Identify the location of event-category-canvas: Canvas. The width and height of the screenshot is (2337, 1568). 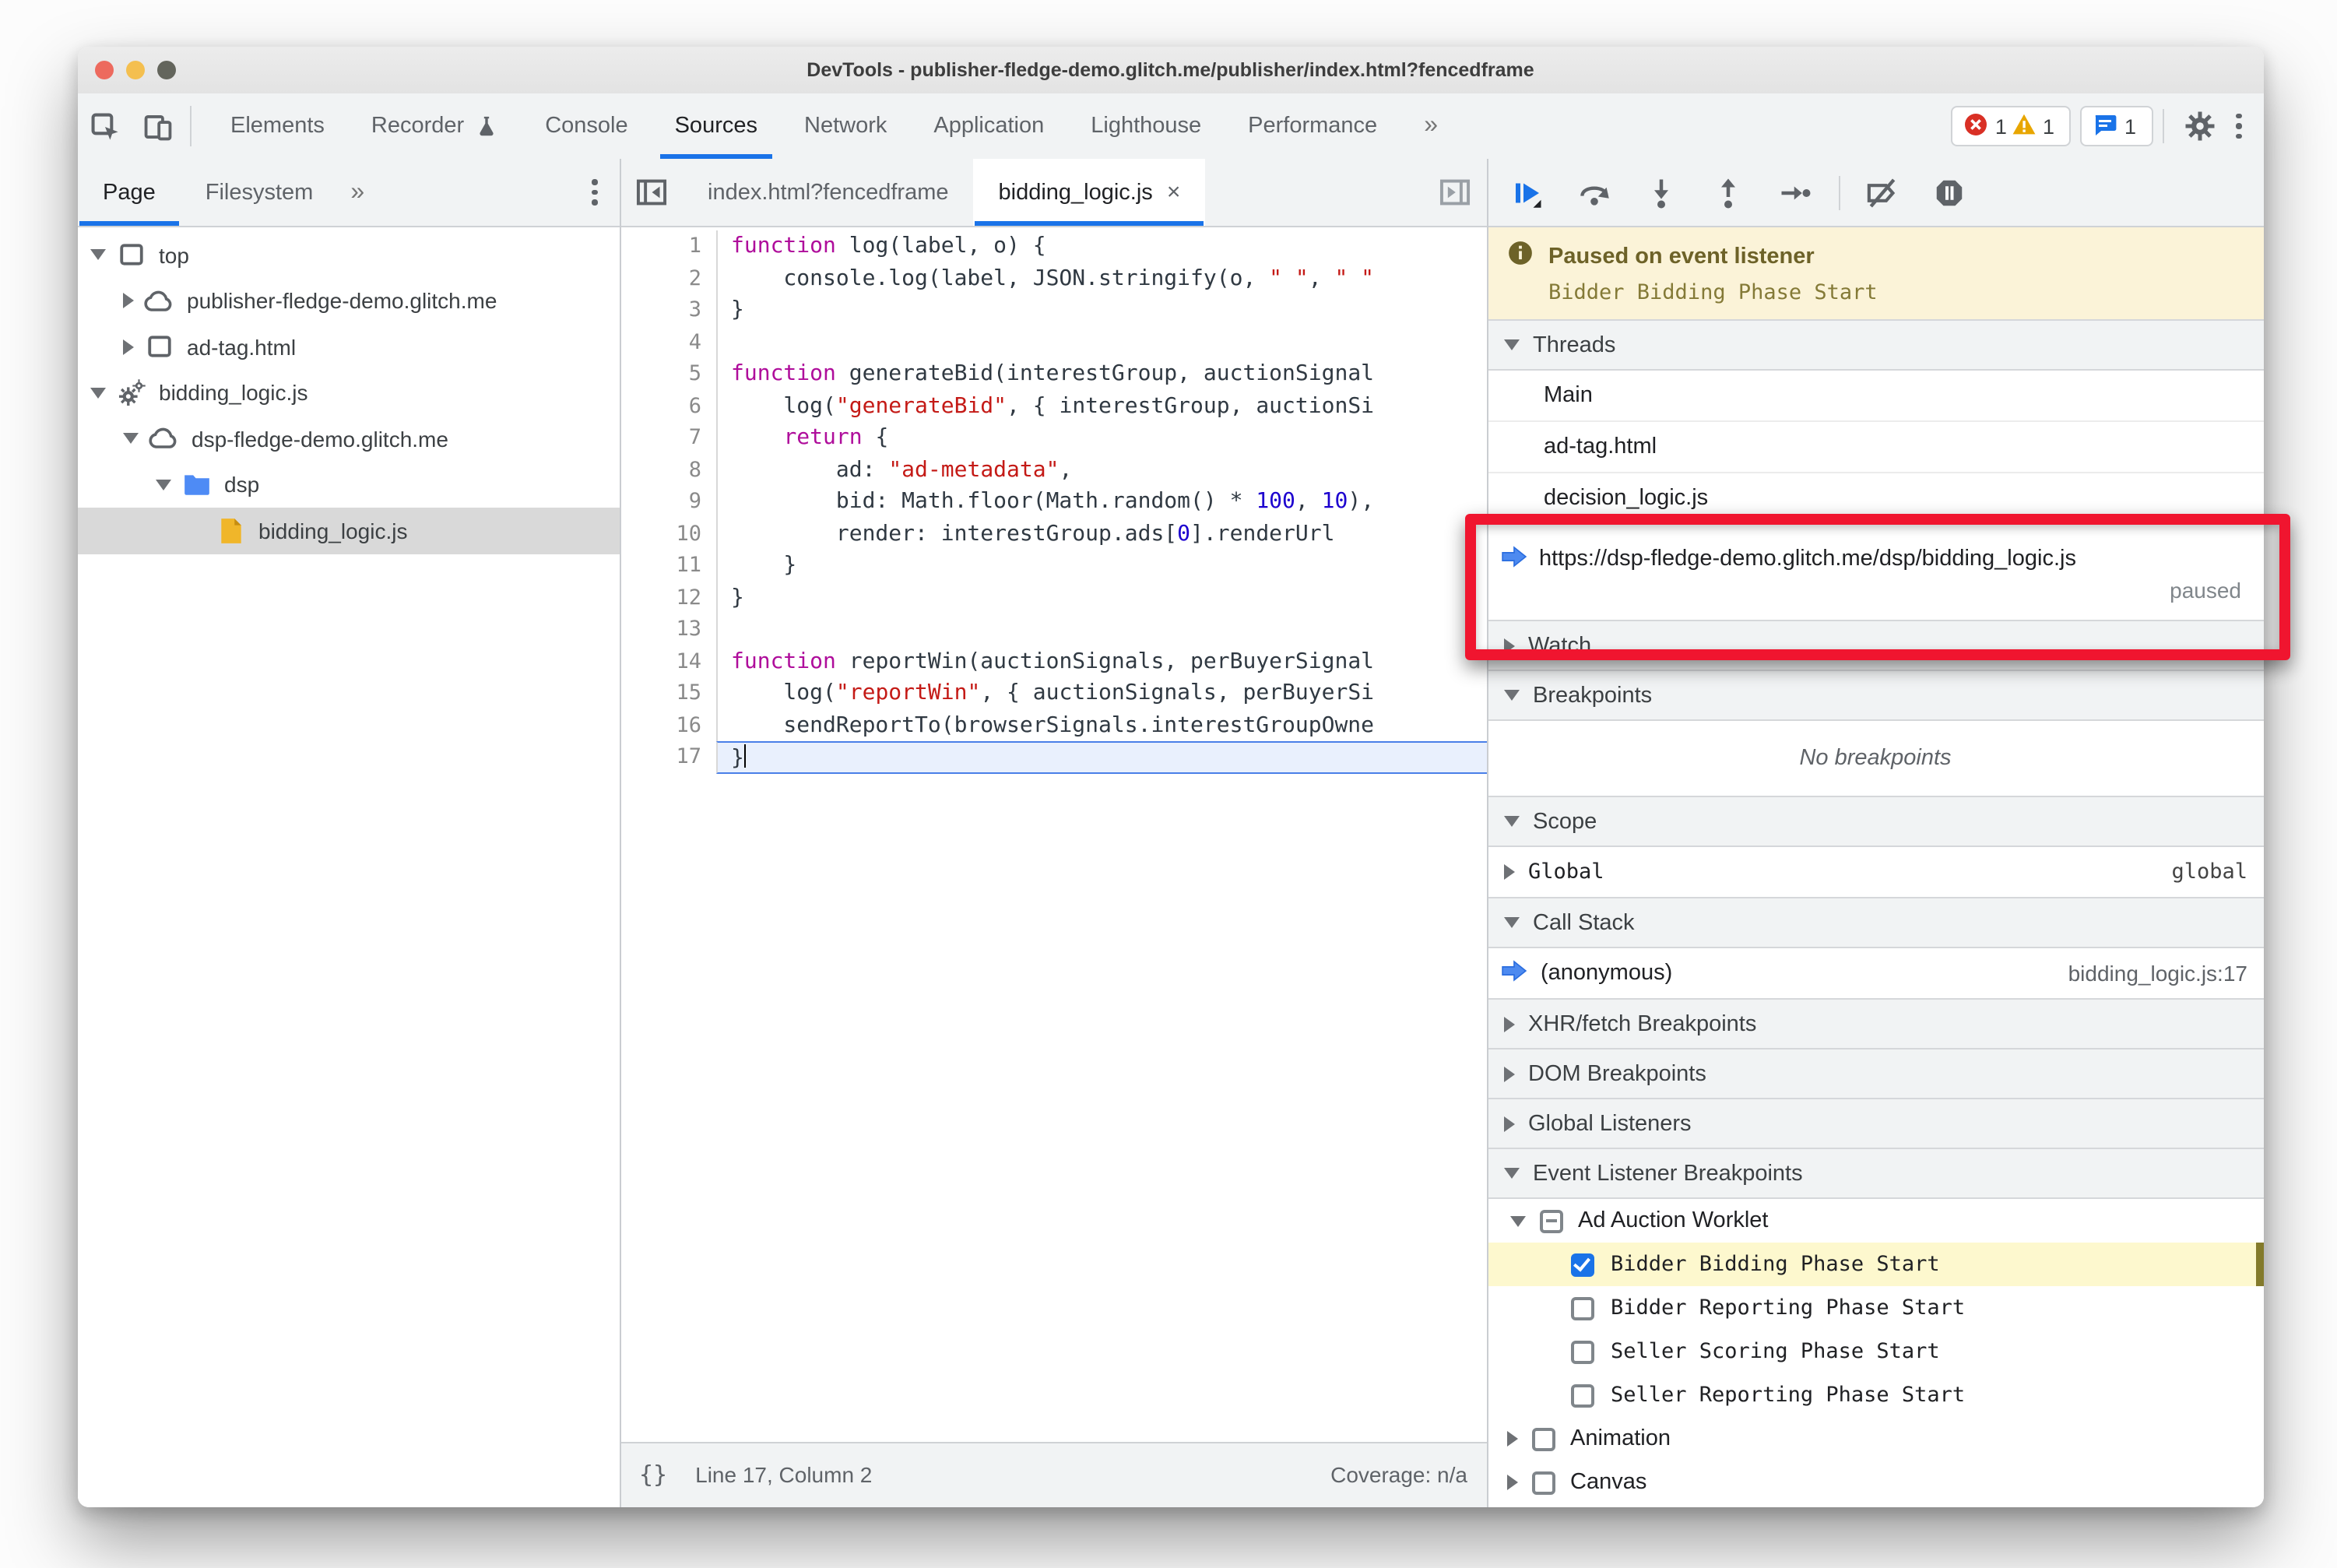
(1876, 1482).